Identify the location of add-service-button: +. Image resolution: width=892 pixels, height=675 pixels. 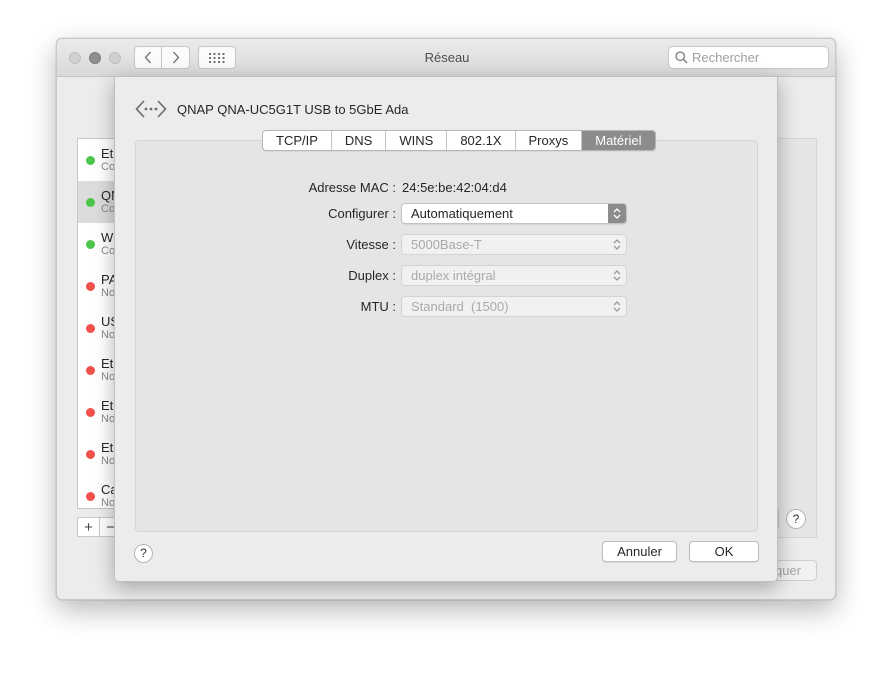
(89, 527).